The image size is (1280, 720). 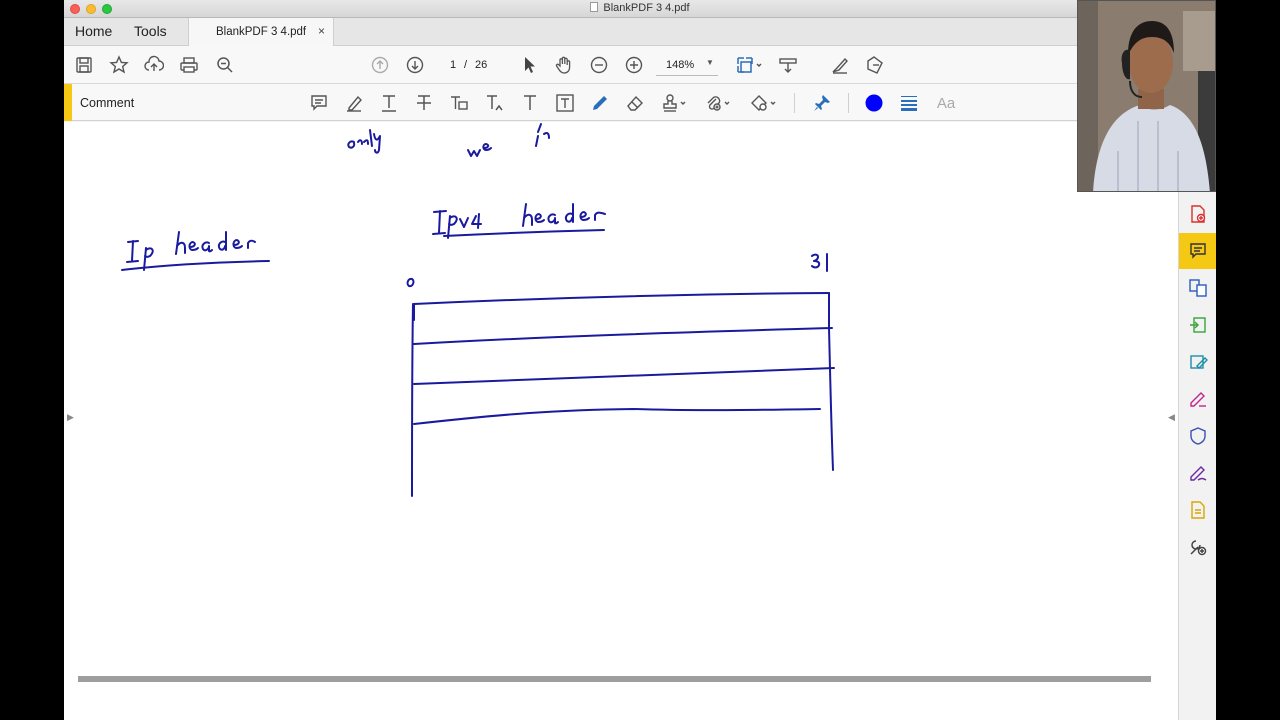 I want to click on tools-pane, so click(x=1197, y=421).